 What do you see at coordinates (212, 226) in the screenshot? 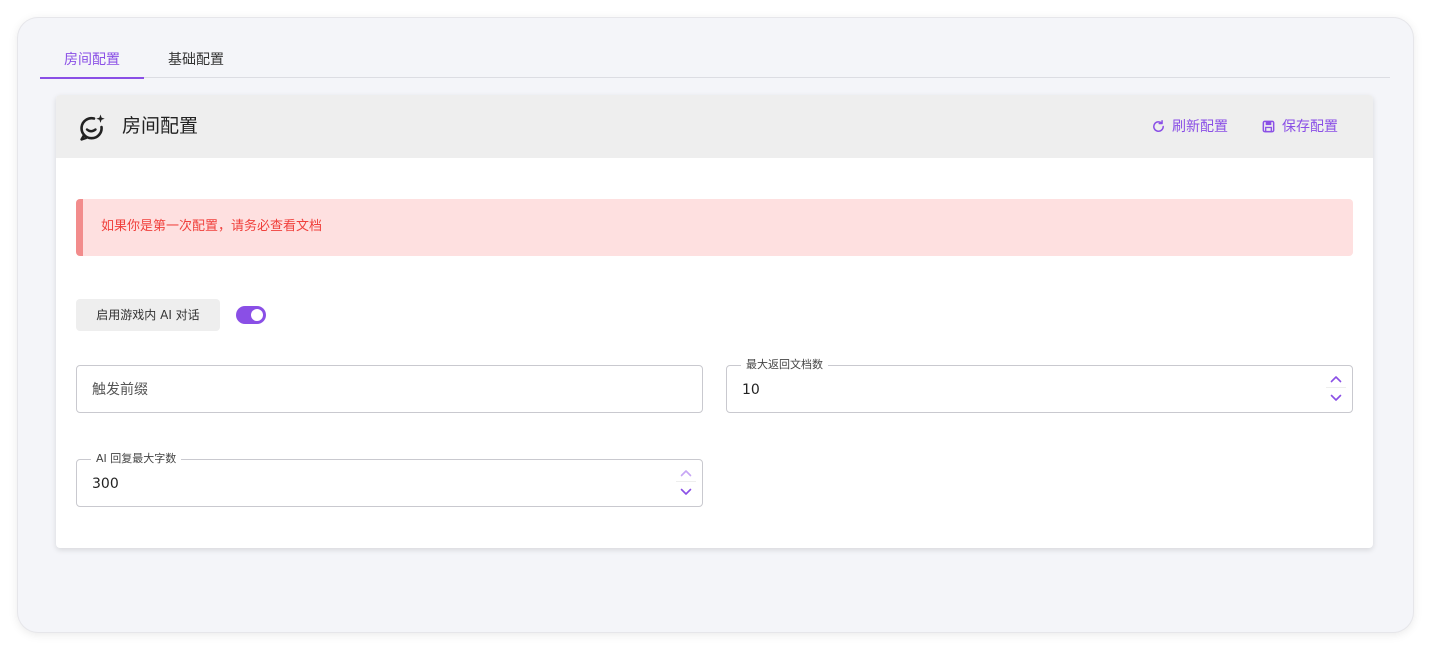
I see `alert-text: 如果你是第一次配置，请务必查看文档` at bounding box center [212, 226].